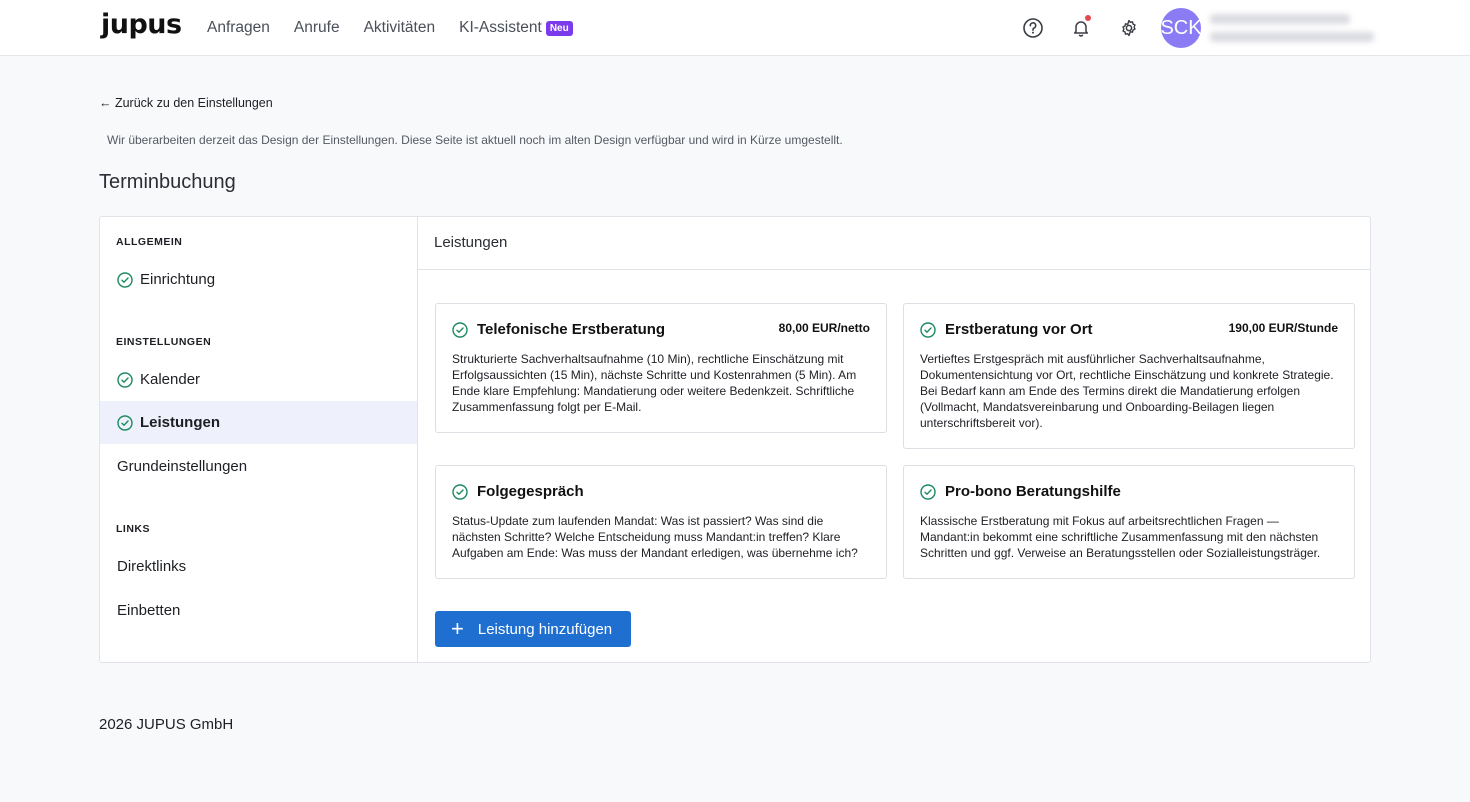  Describe the element at coordinates (1019, 329) in the screenshot. I see `service-title: Erstberatung vor Ort` at that location.